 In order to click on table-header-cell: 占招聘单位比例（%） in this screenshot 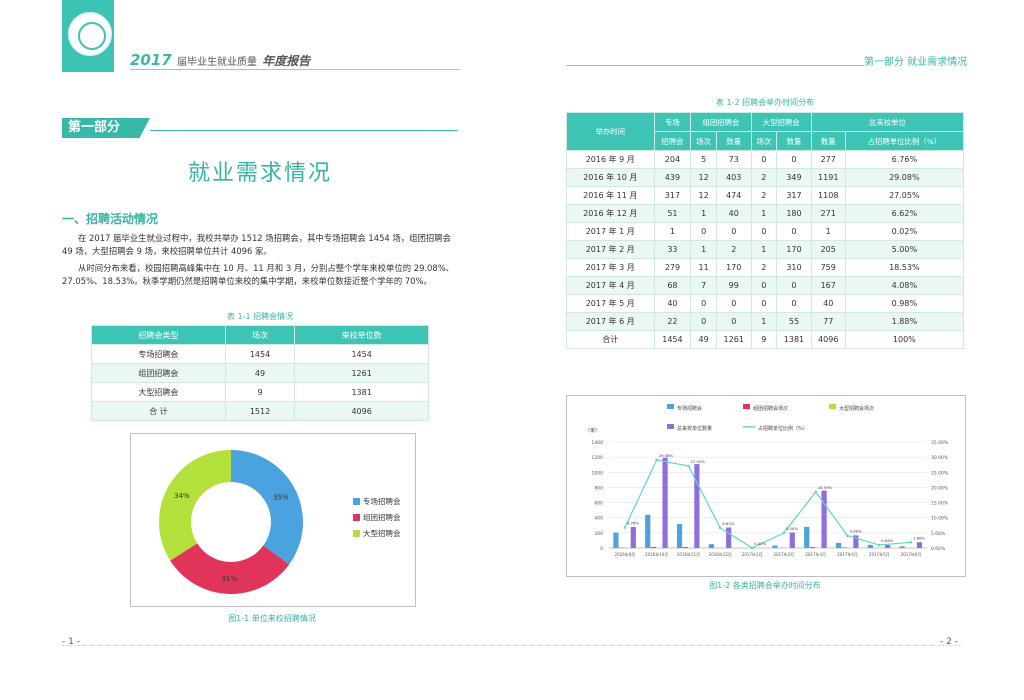, I will do `click(904, 141)`.